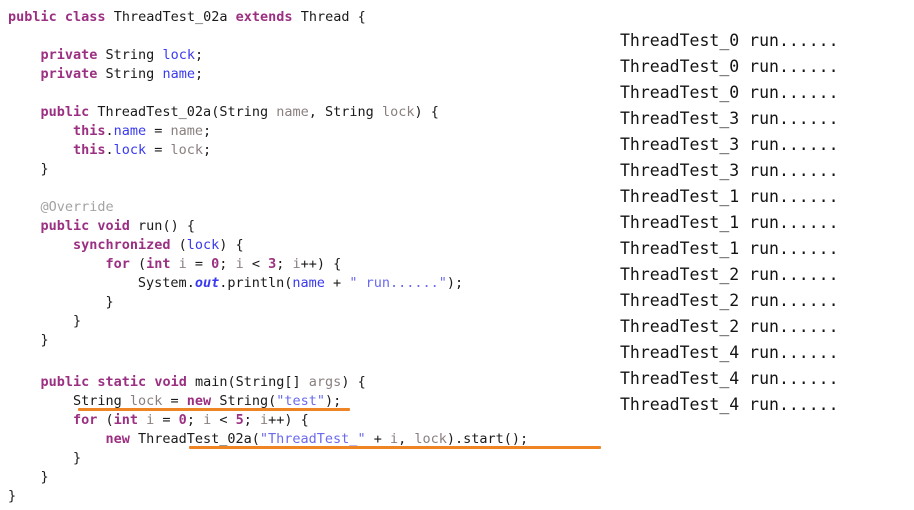  Describe the element at coordinates (170, 382) in the screenshot. I see `code-token: void` at that location.